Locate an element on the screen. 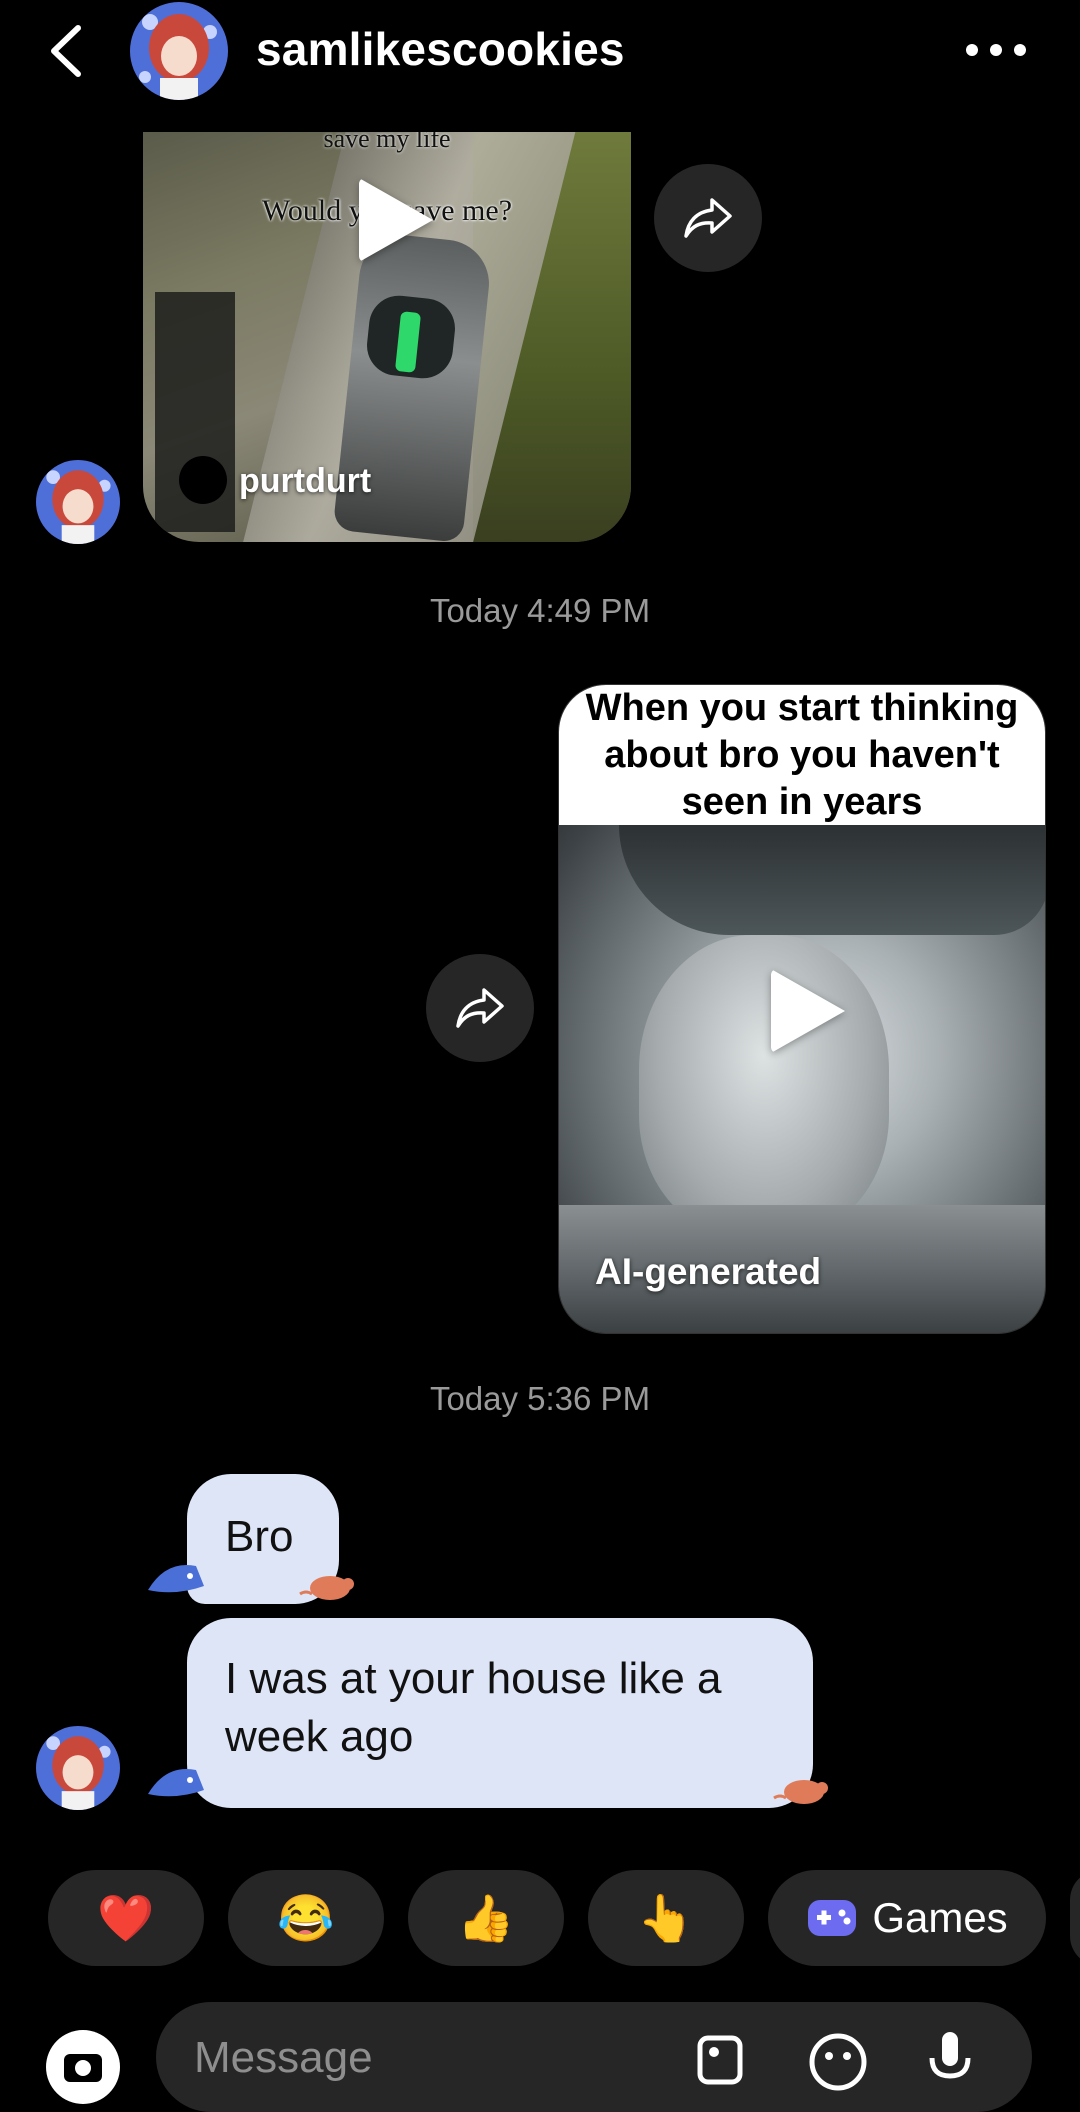  message-input is located at coordinates (444, 2058).